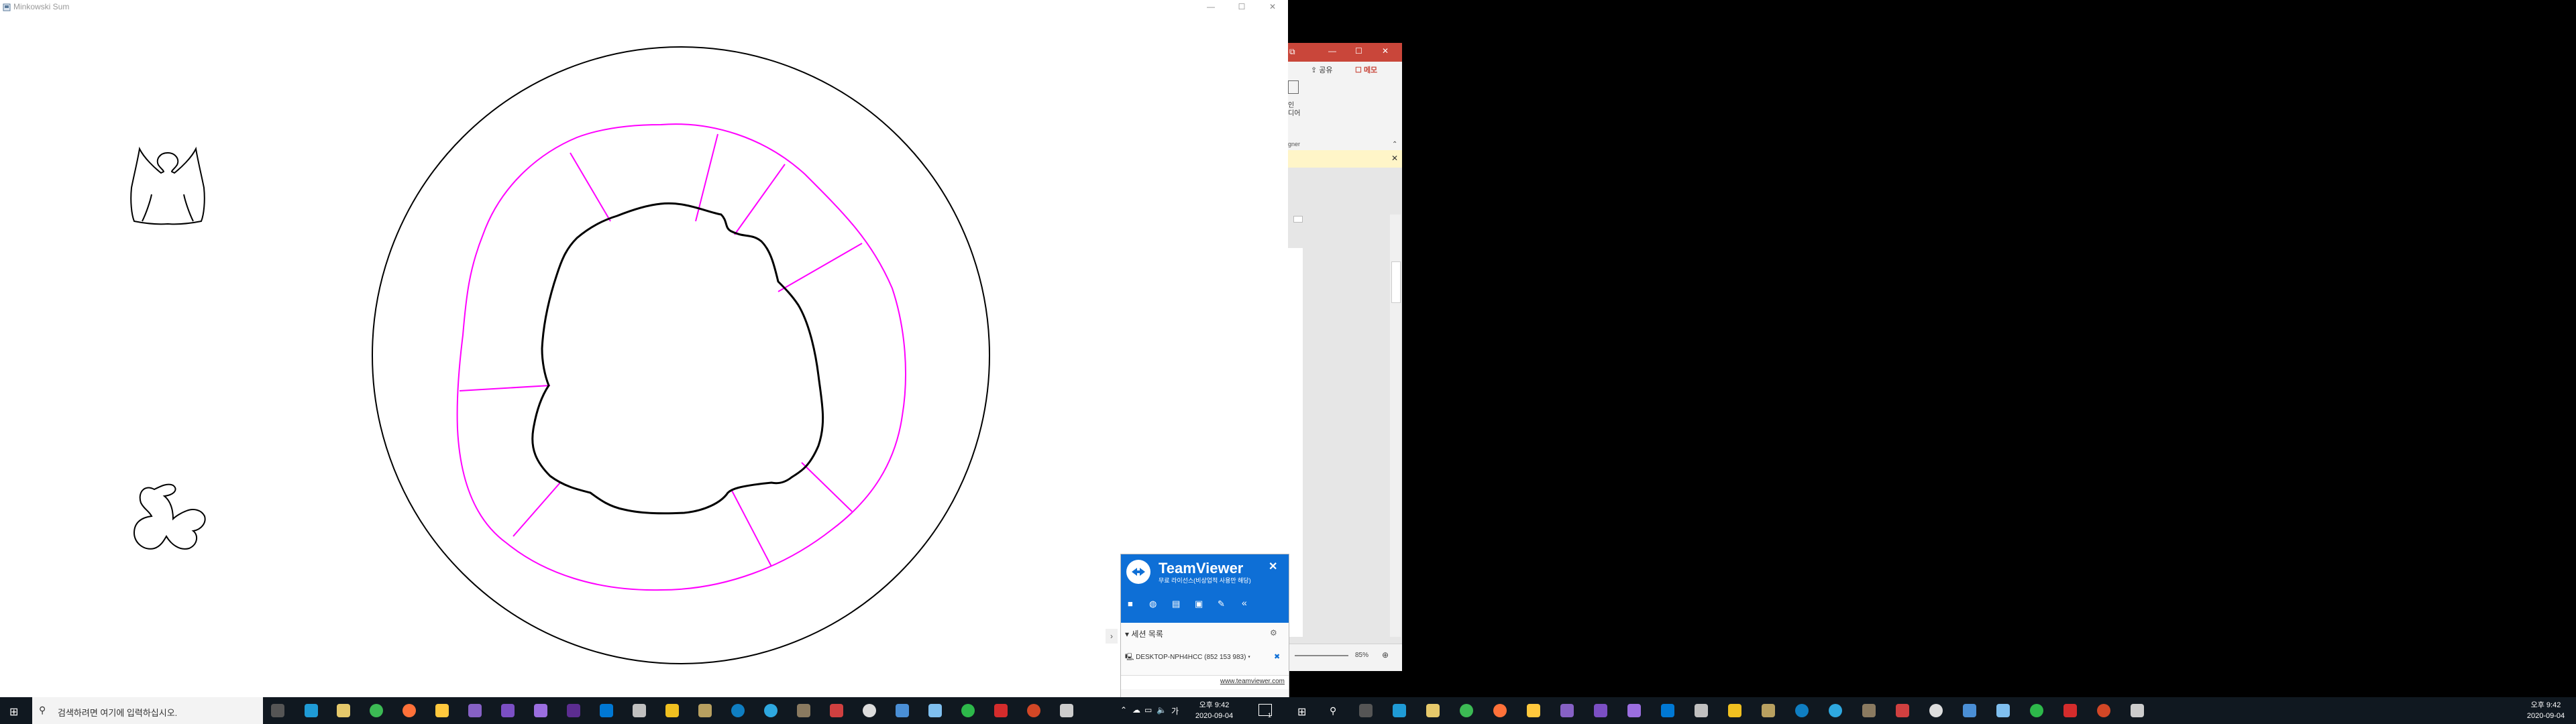 The width and height of the screenshot is (2576, 724). Describe the element at coordinates (1176, 604) in the screenshot. I see `chat-icon: ▤` at that location.